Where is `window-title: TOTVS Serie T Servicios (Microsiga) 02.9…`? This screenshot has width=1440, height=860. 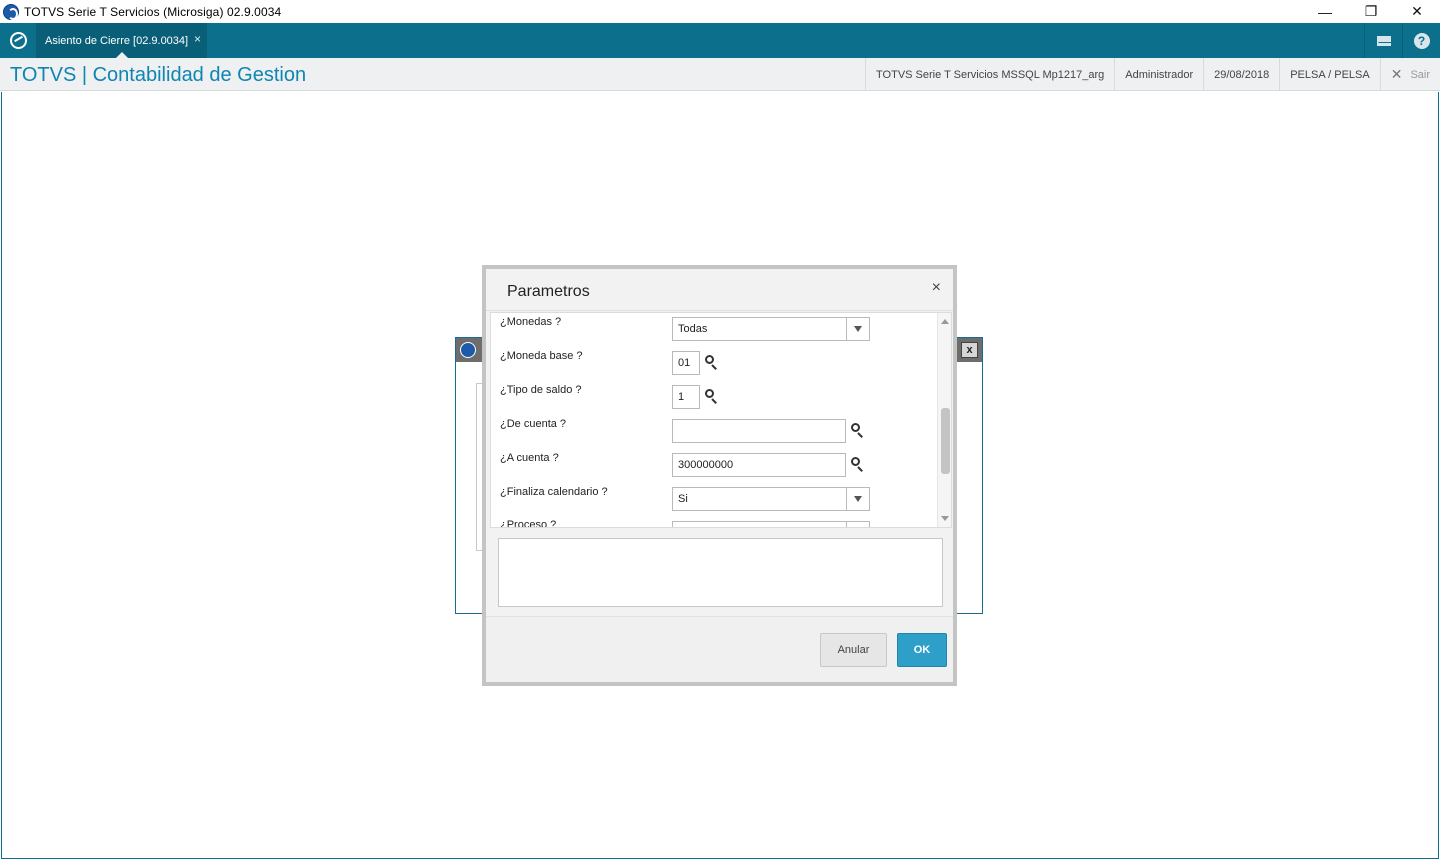 window-title: TOTVS Serie T Servicios (Microsiga) 02.9… is located at coordinates (153, 11).